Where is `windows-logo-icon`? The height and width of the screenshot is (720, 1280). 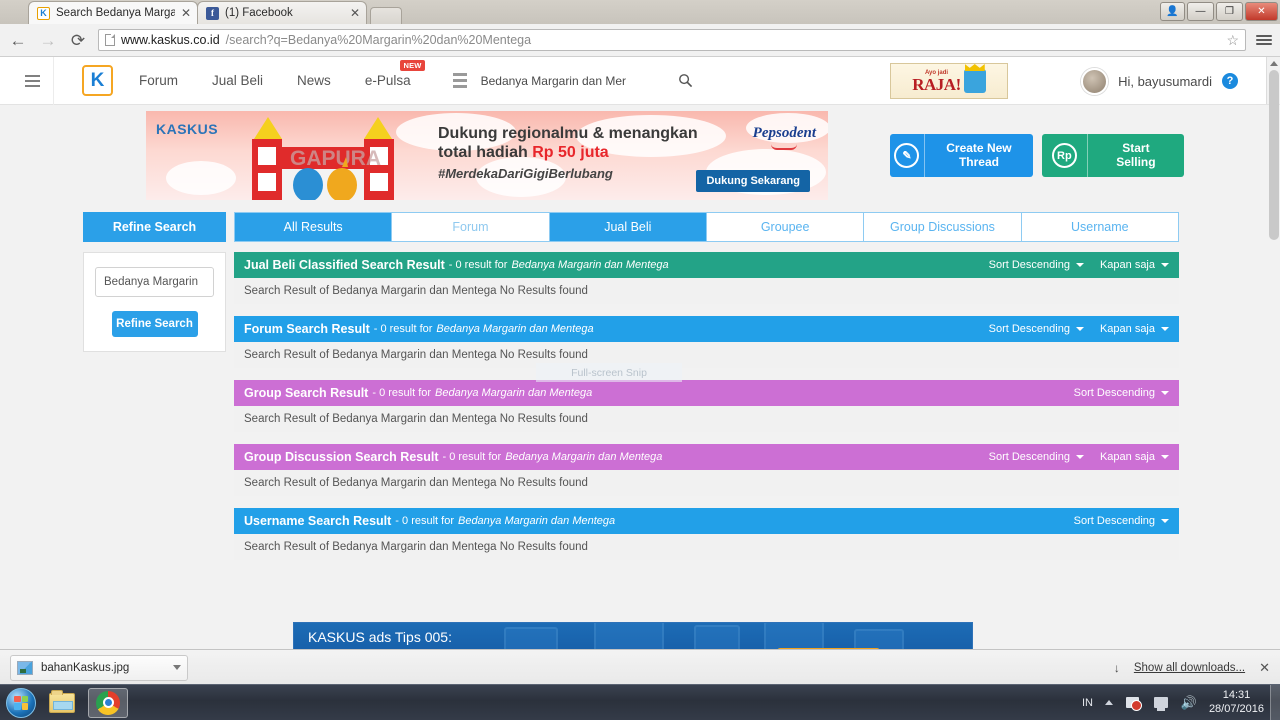
windows-logo-icon is located at coordinates (21, 702).